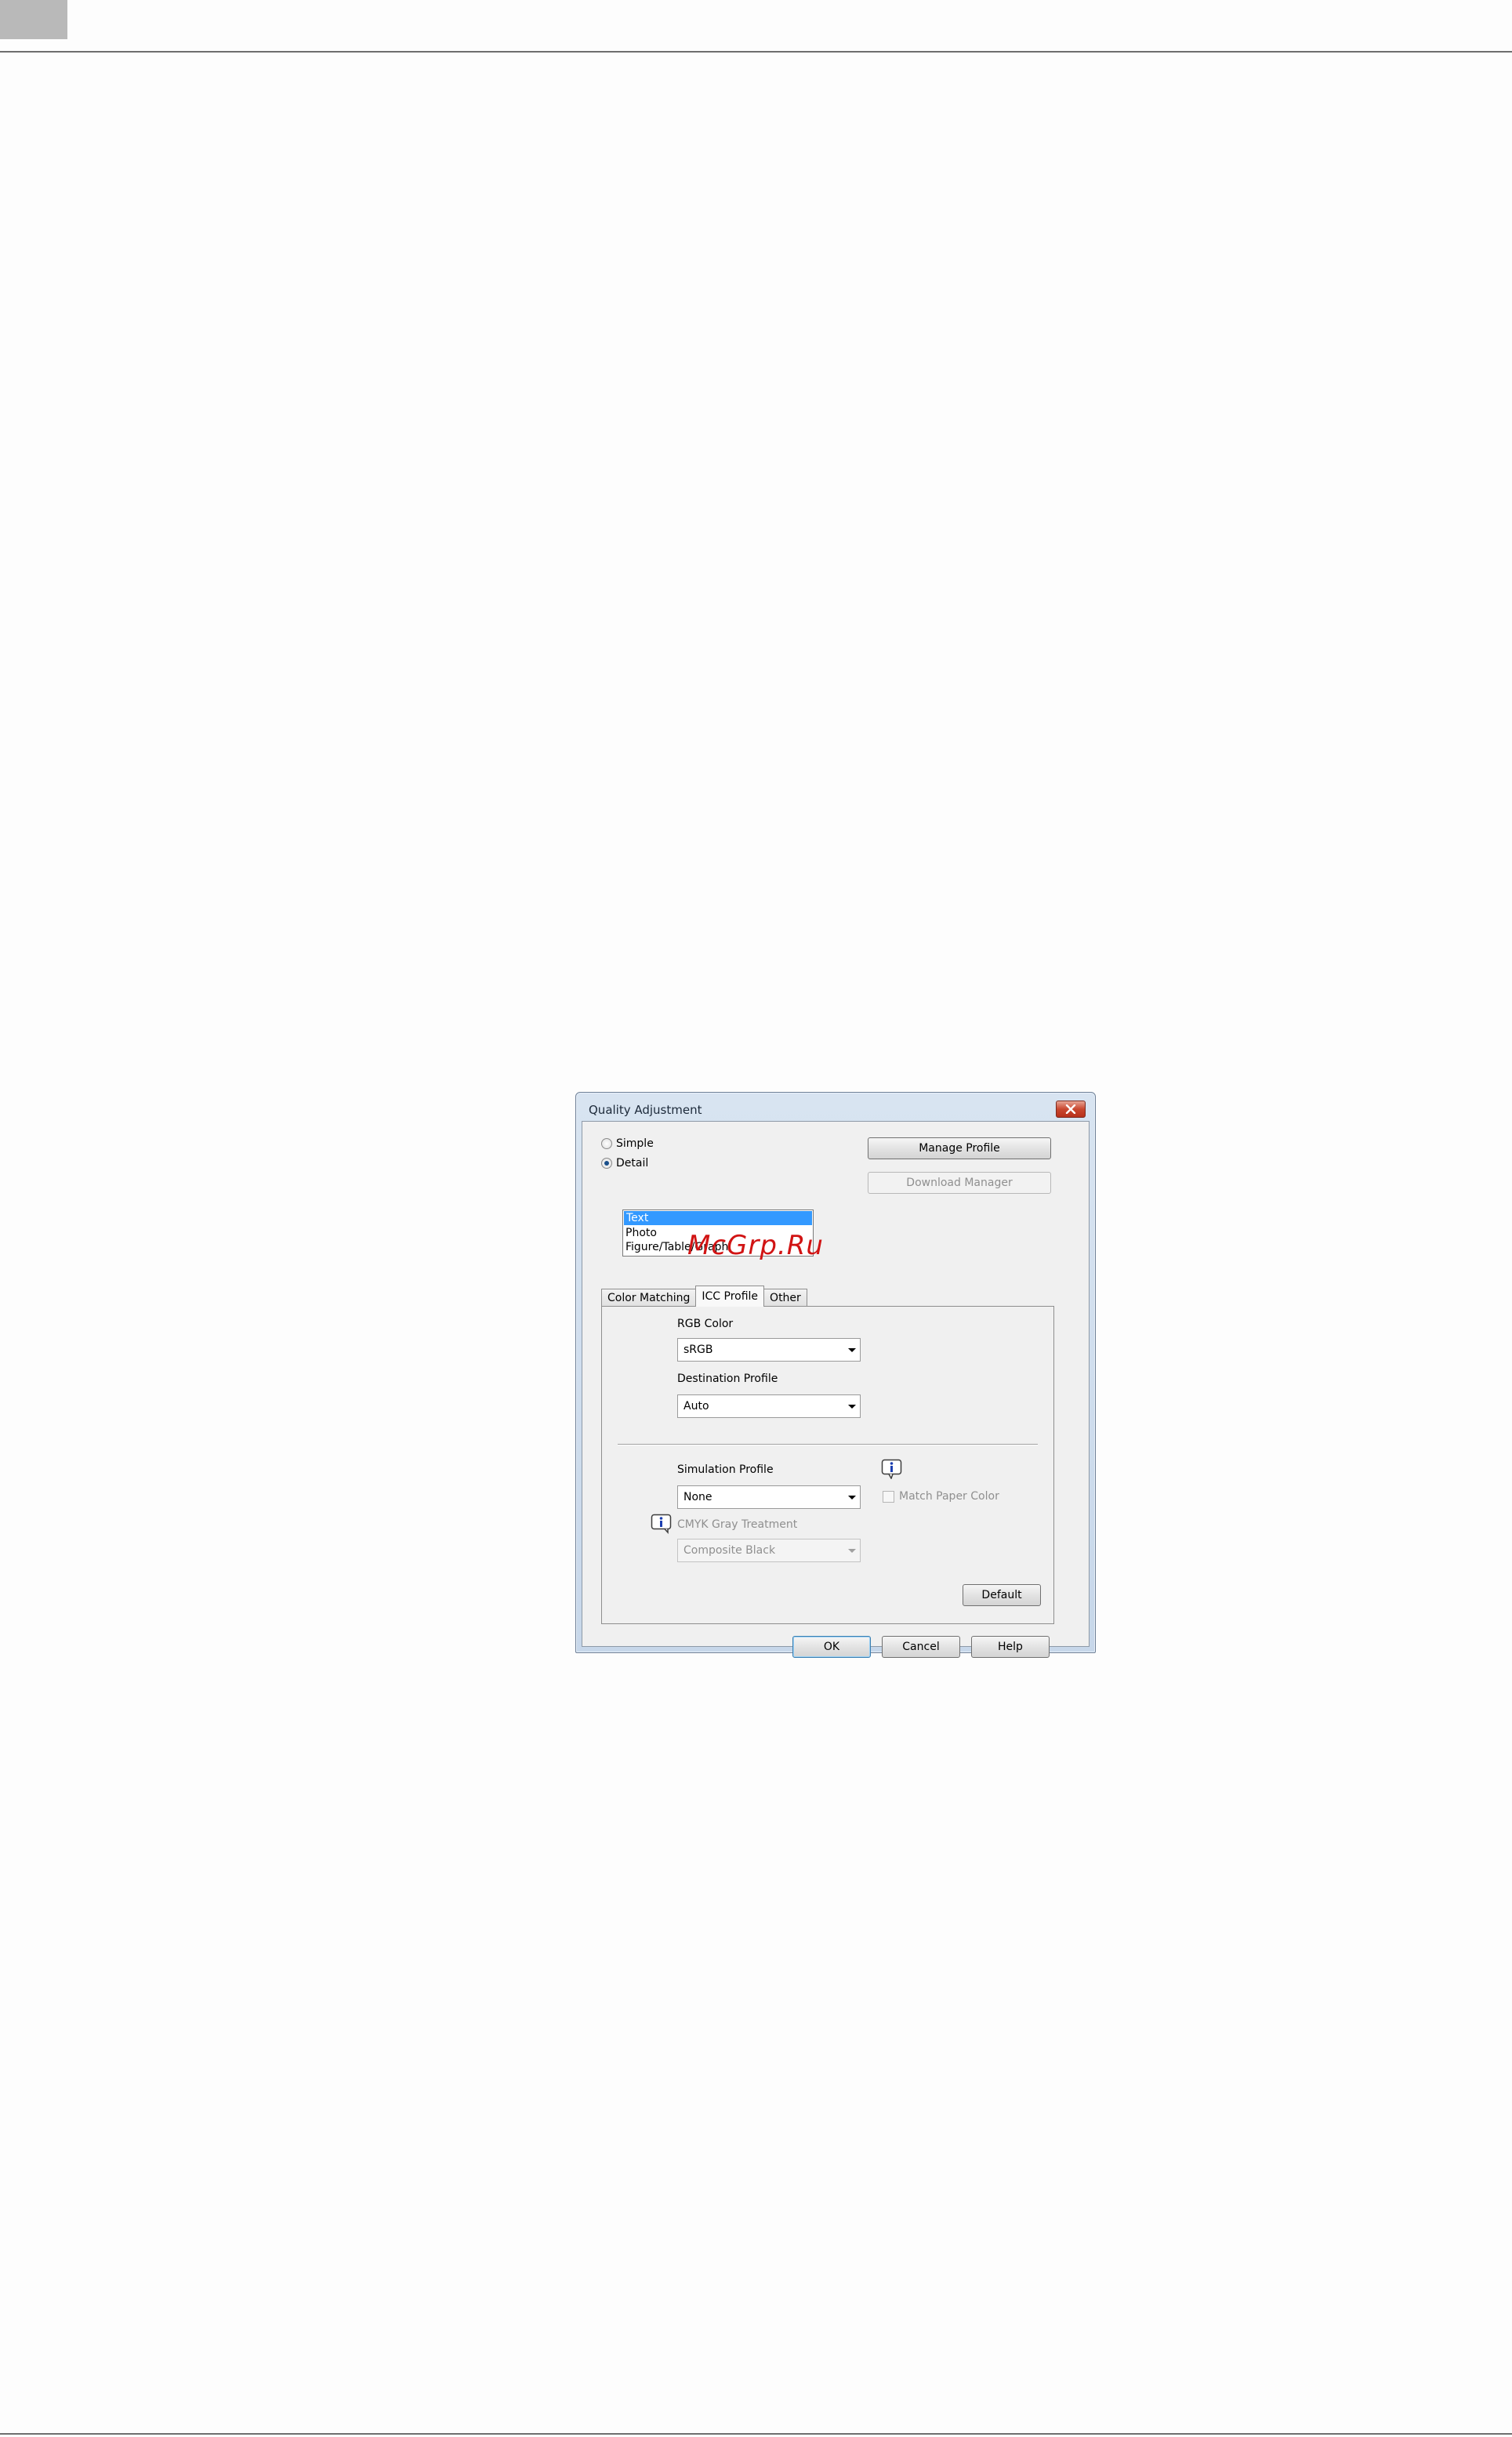 This screenshot has width=1512, height=2437. I want to click on radio-detail-button, so click(606, 1163).